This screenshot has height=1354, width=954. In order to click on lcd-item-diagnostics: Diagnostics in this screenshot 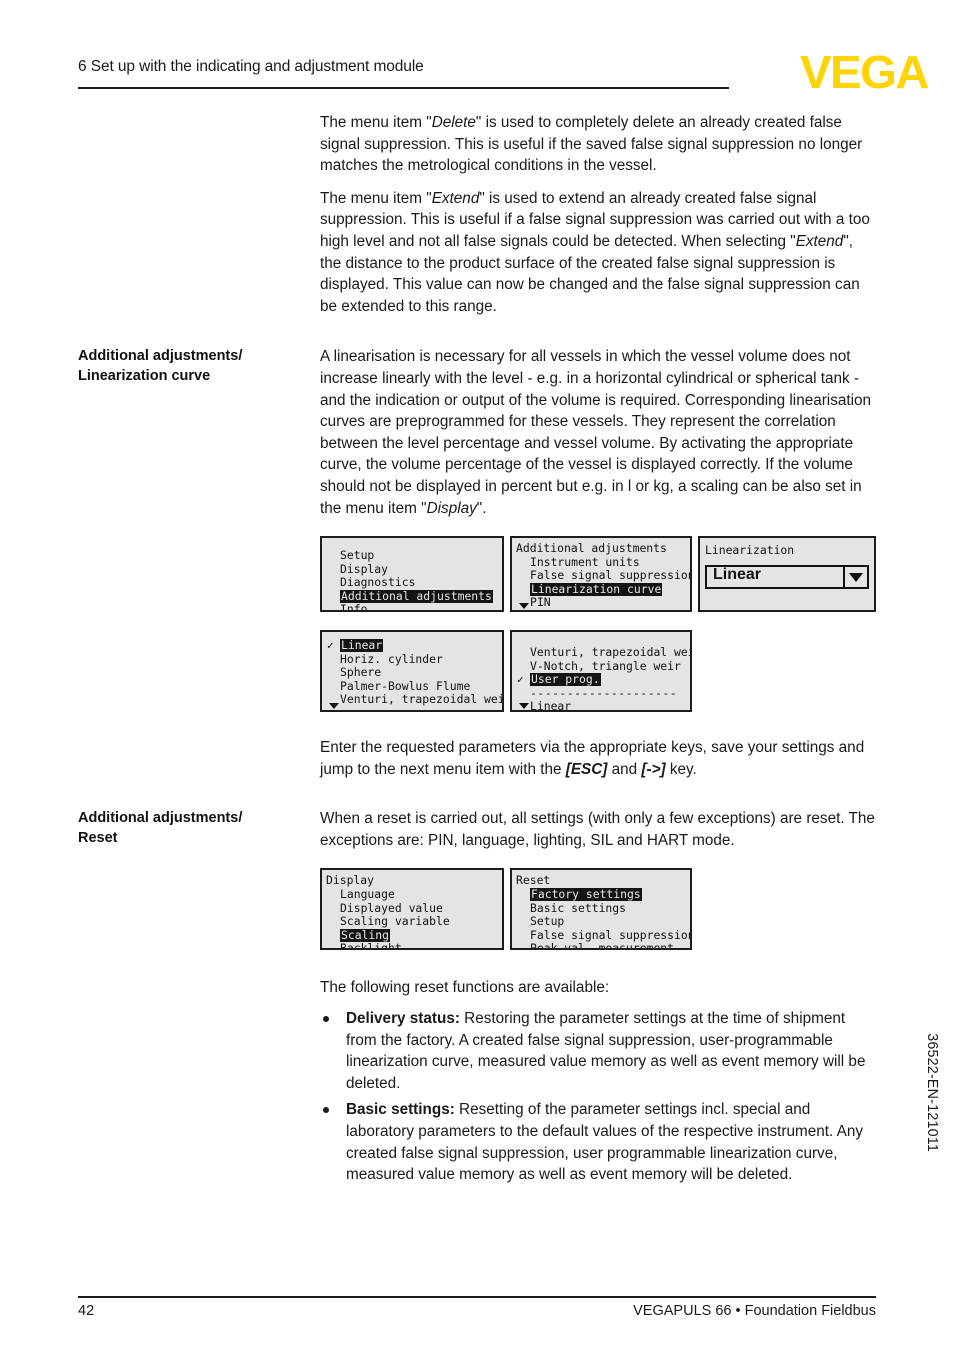, I will do `click(412, 582)`.